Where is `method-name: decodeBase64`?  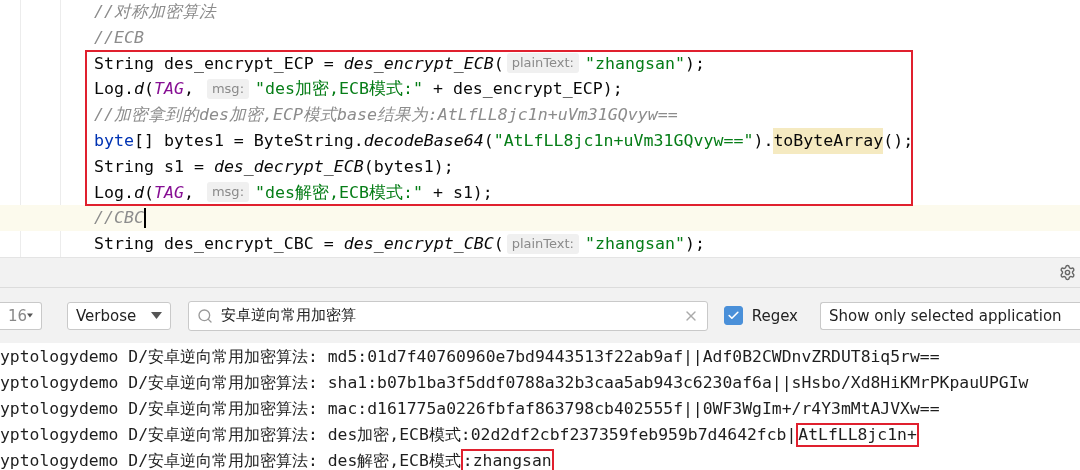 method-name: decodeBase64 is located at coordinates (423, 141).